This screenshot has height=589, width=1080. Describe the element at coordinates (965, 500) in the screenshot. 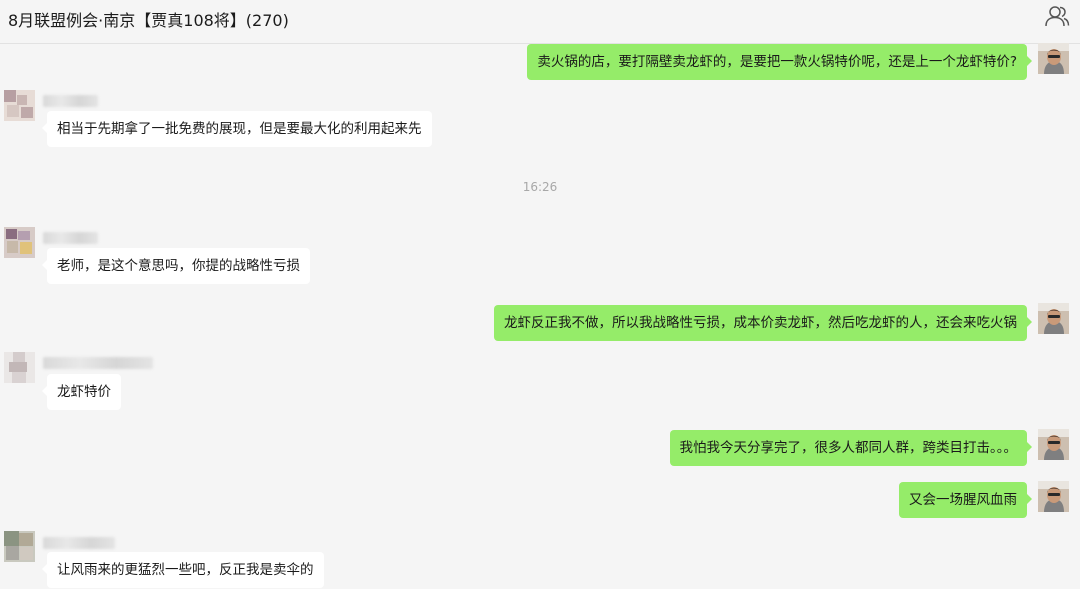

I see `message-bubble-outgoing: 又会一场腥风血雨` at that location.